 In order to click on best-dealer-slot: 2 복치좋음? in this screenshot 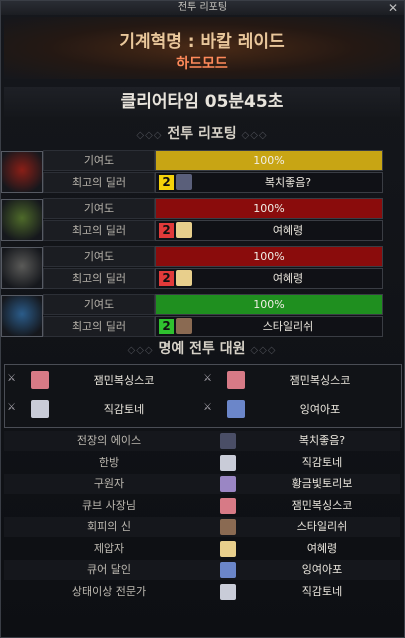, I will do `click(269, 182)`.